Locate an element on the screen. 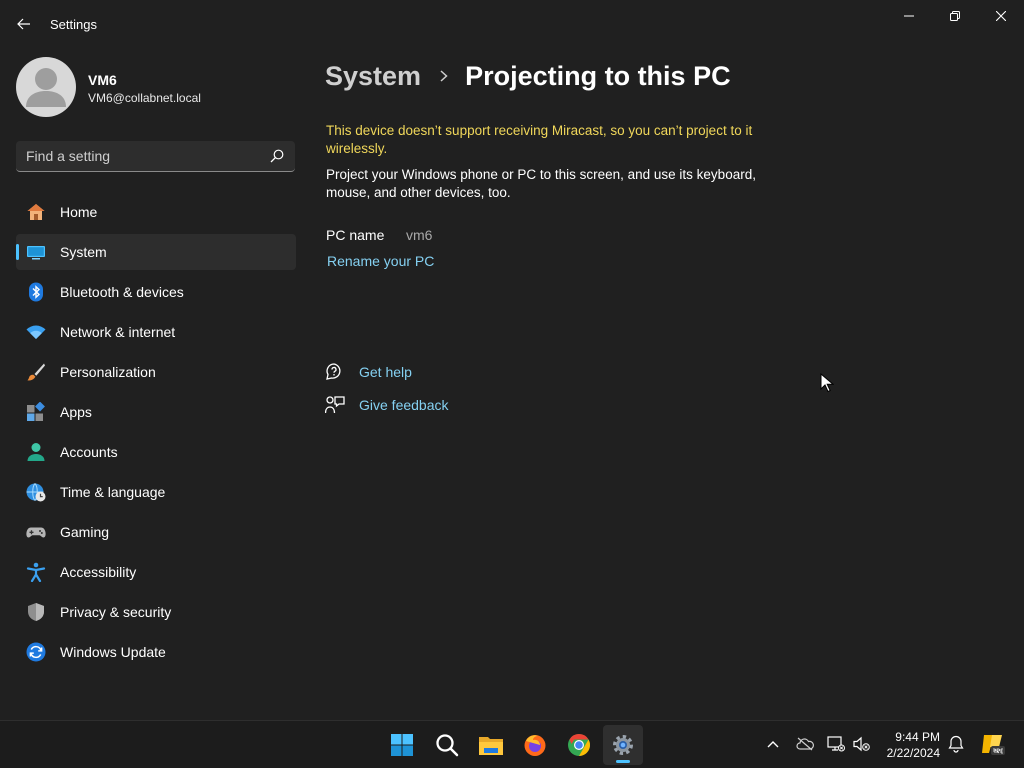 The image size is (1024, 768). back-arrow-icon is located at coordinates (23, 24).